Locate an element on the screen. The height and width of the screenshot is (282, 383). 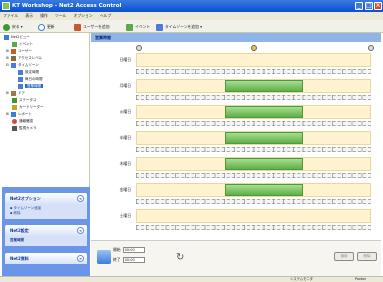
close-icon: × is located at coordinates (378, 6).